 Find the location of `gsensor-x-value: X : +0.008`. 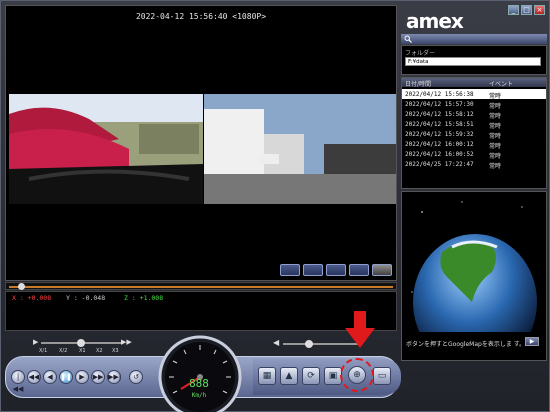

gsensor-x-value: X : +0.008 is located at coordinates (32, 298).